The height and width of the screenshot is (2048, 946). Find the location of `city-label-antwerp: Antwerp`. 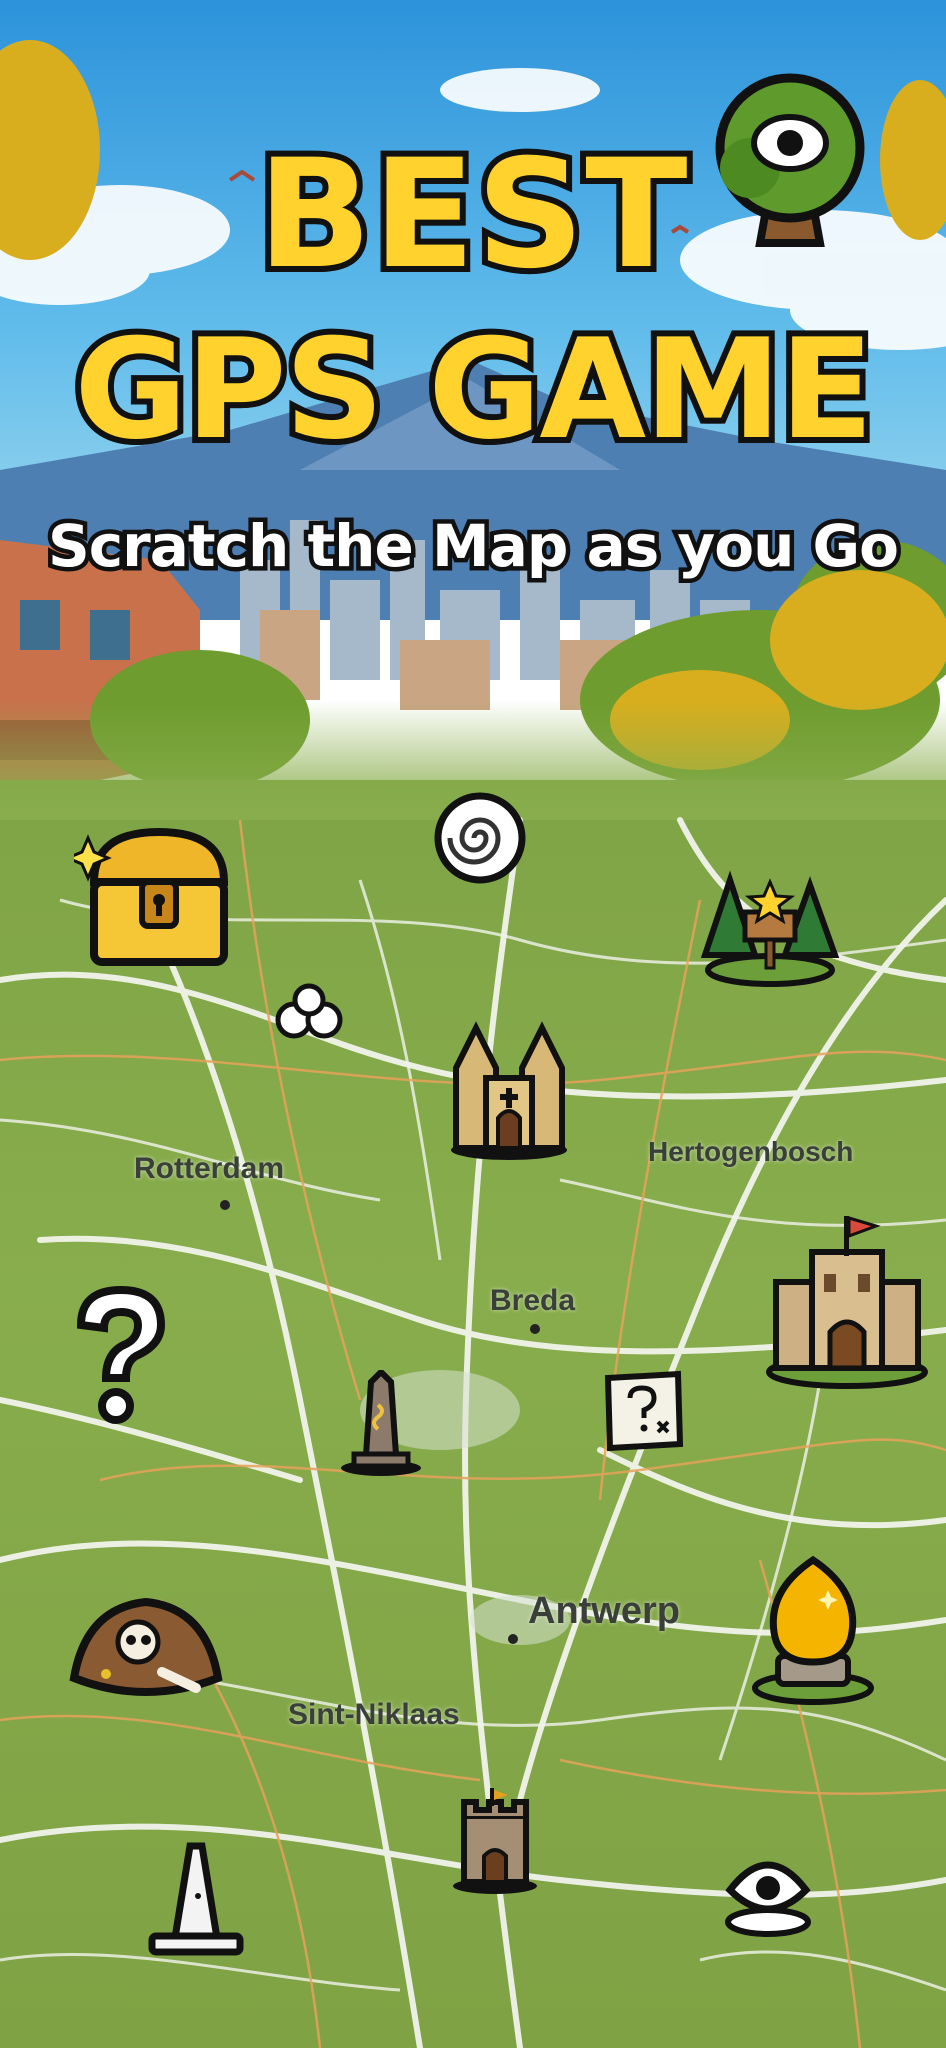

city-label-antwerp: Antwerp is located at coordinates (604, 1611).